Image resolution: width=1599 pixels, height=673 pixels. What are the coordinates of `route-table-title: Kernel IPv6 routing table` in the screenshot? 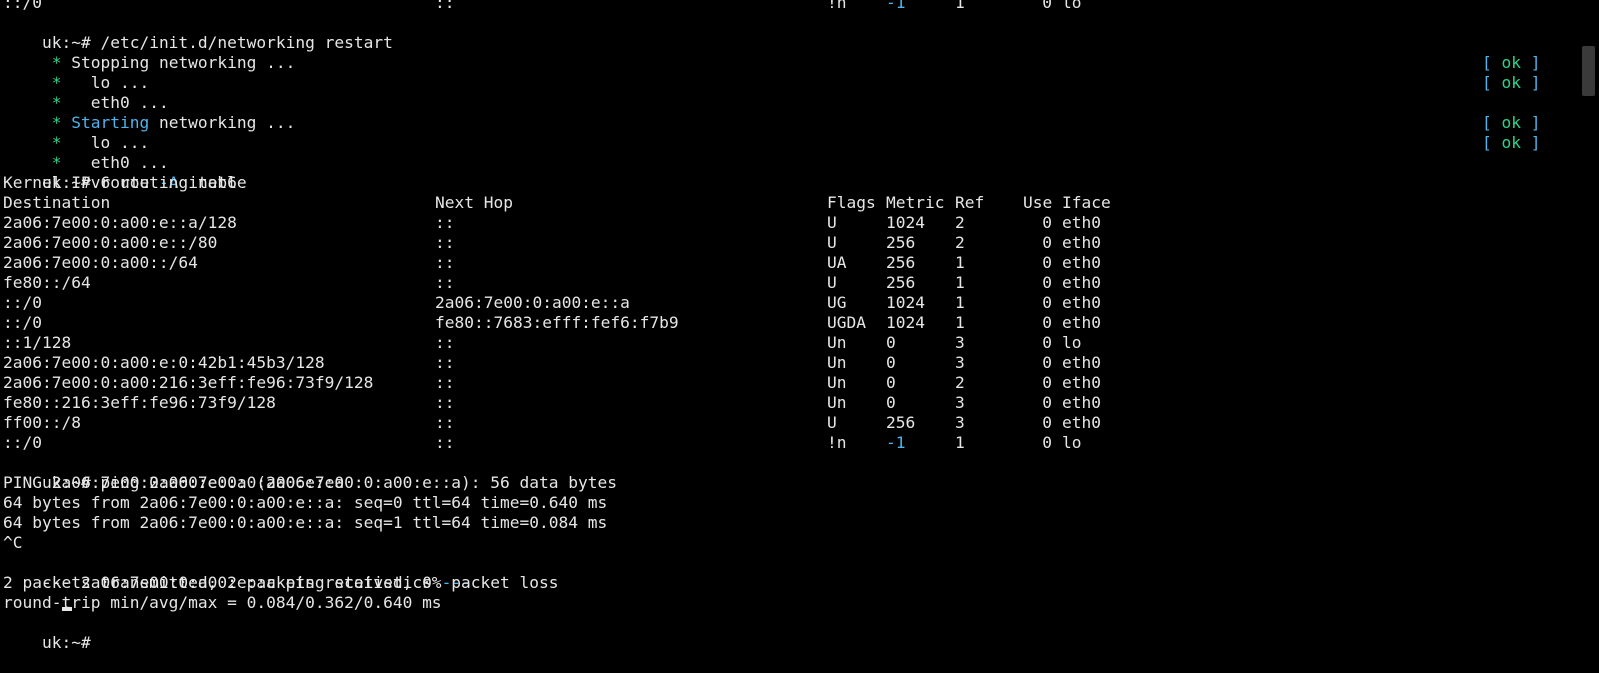 It's located at (125, 182).